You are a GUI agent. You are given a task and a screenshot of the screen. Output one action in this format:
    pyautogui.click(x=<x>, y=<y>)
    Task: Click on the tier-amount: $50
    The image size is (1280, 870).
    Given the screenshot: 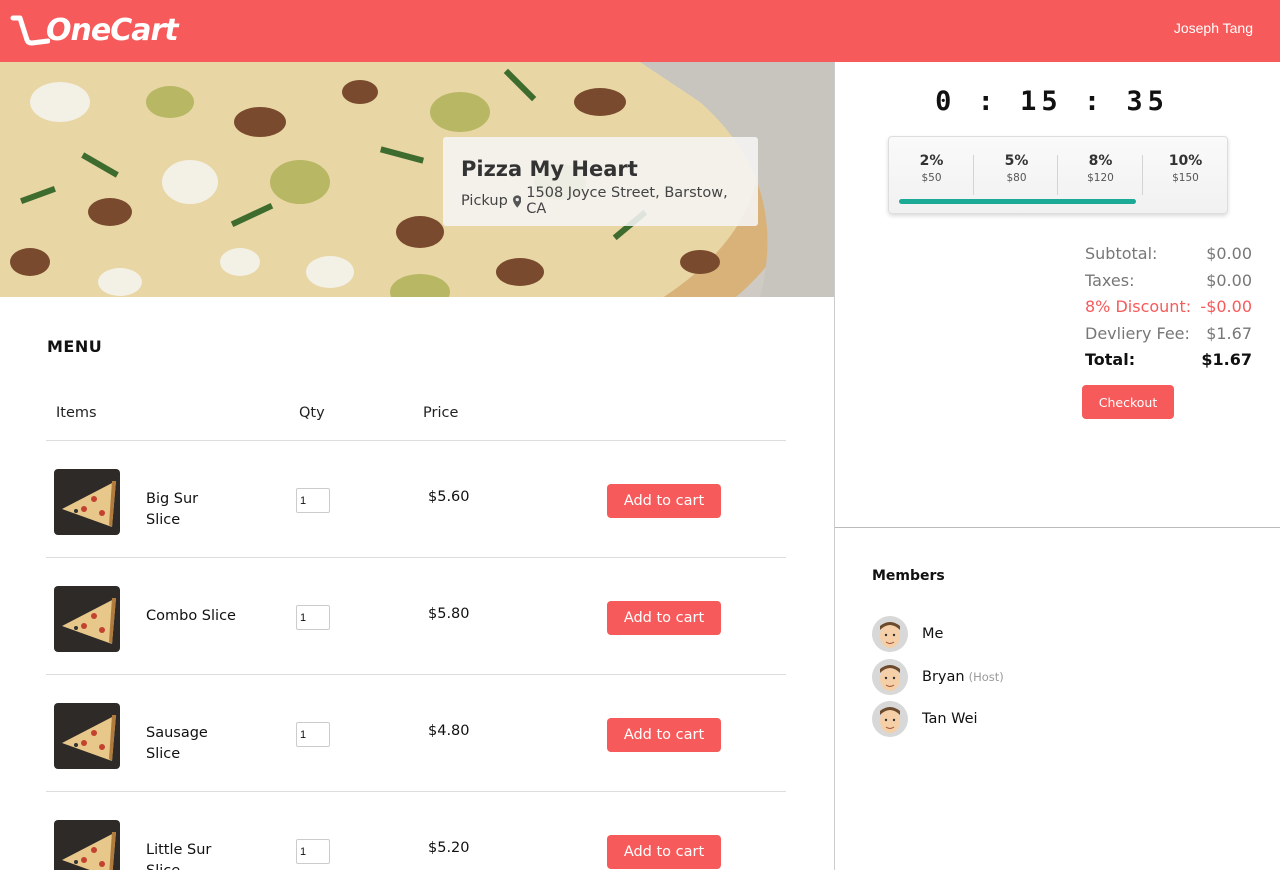 What is the action you would take?
    pyautogui.click(x=931, y=178)
    